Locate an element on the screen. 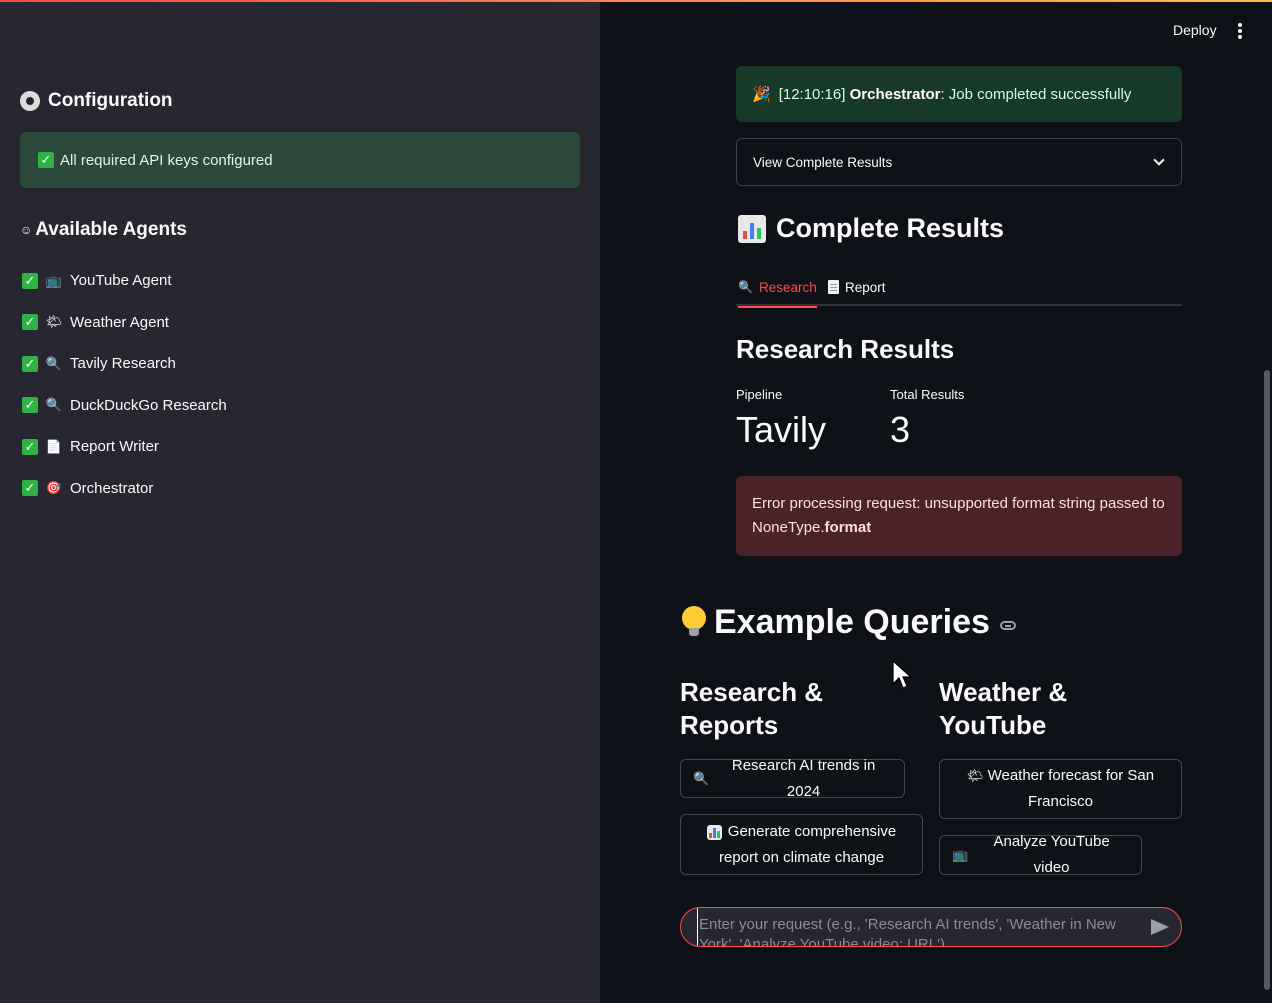  agent-item-weather: ✓ 🌤 Weather Agent is located at coordinates (124, 323).